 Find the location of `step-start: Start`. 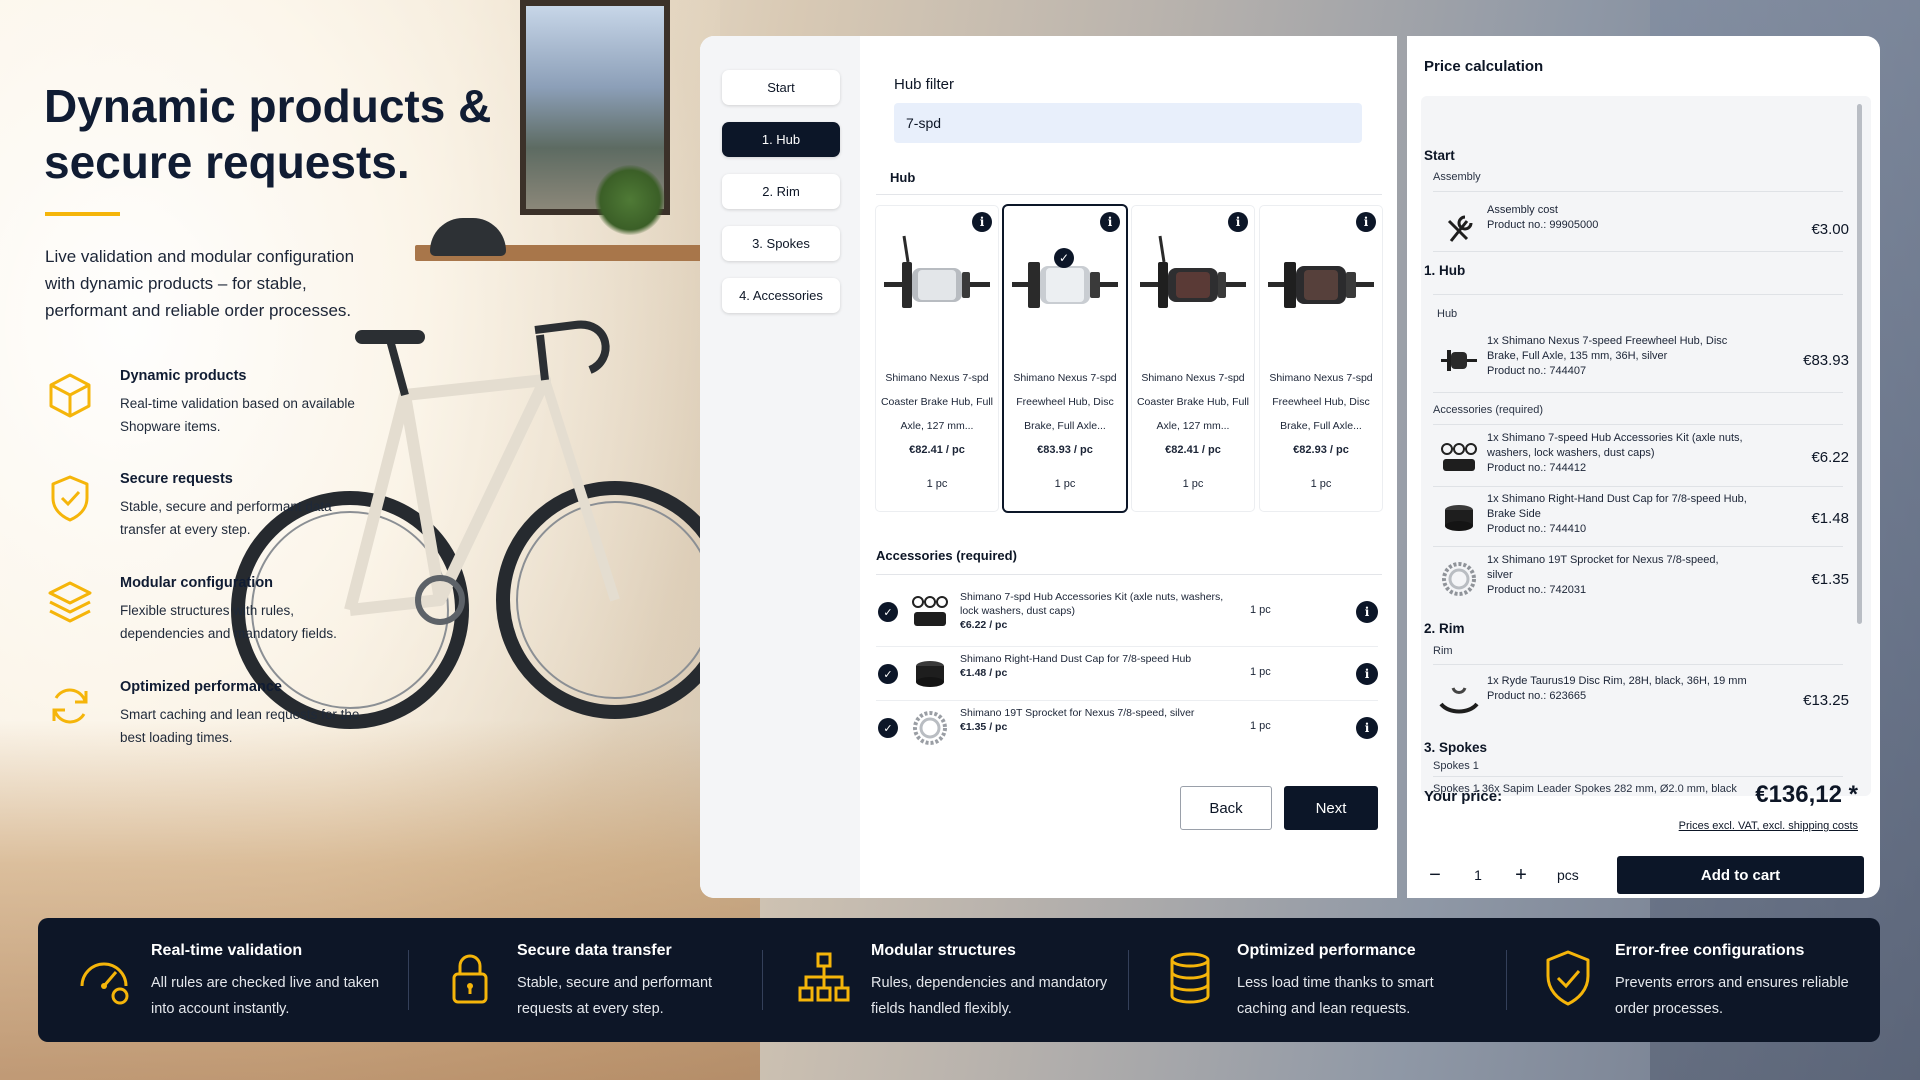

step-start: Start is located at coordinates (781, 87).